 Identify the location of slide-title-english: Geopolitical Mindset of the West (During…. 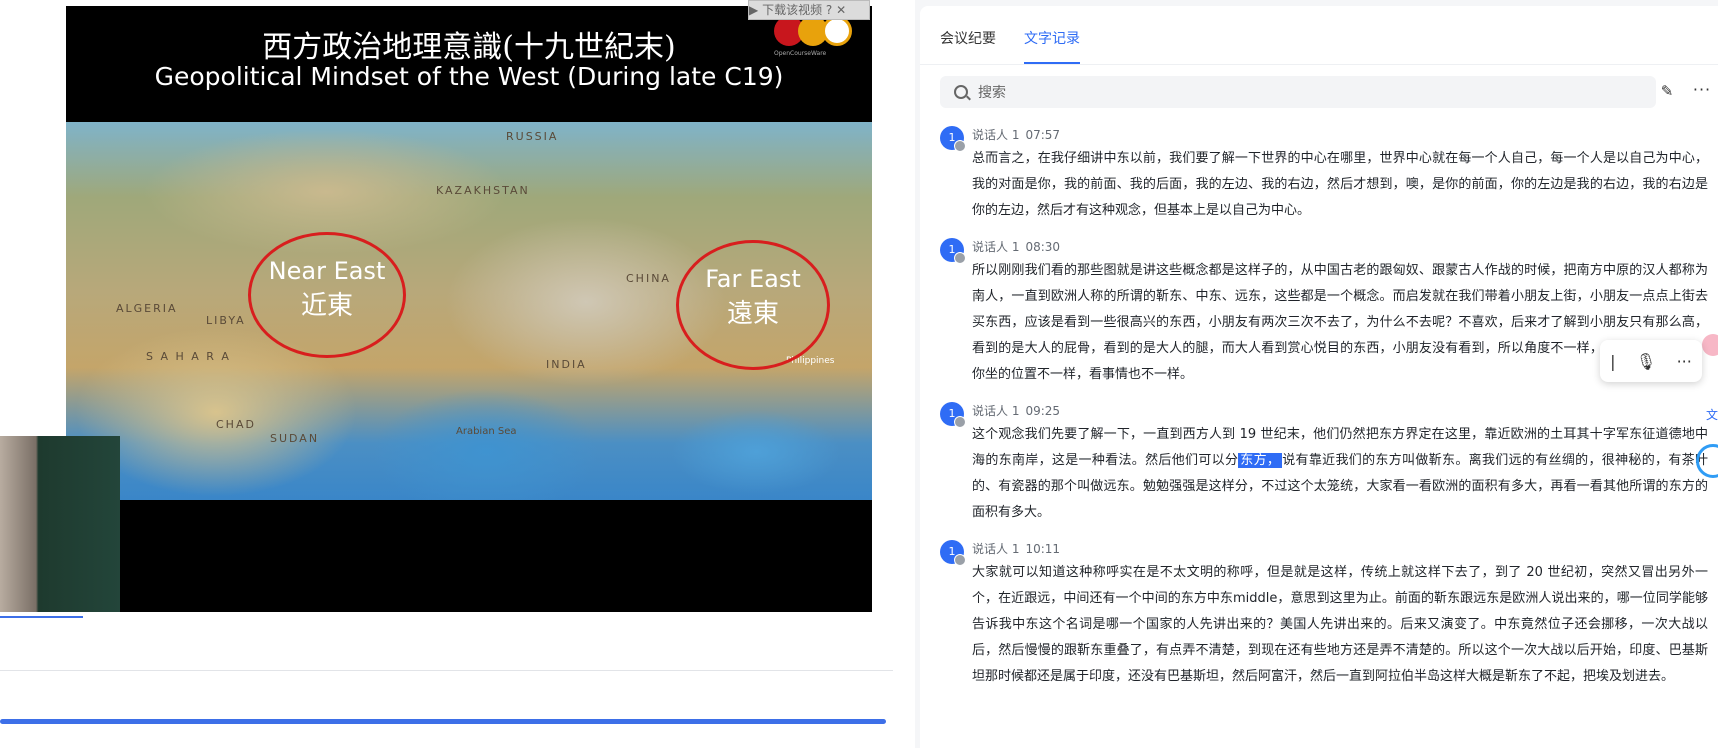
(469, 76).